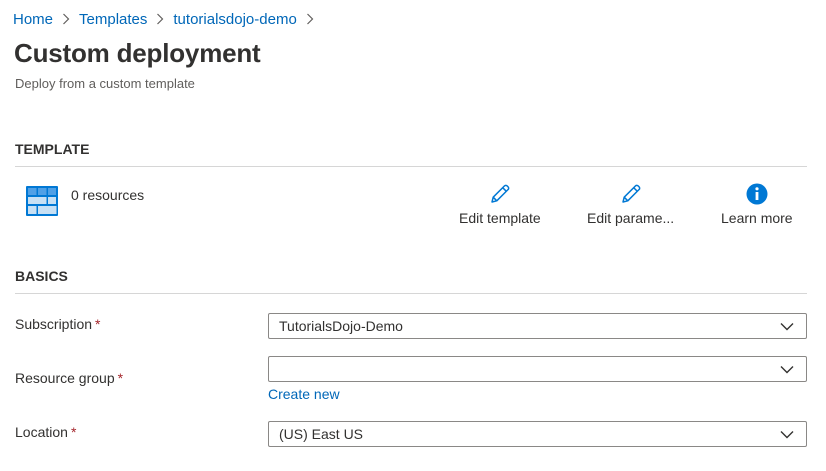 The width and height of the screenshot is (826, 471). Describe the element at coordinates (537, 326) in the screenshot. I see `subscription-dropdown: TutorialsDojo-Demo` at that location.